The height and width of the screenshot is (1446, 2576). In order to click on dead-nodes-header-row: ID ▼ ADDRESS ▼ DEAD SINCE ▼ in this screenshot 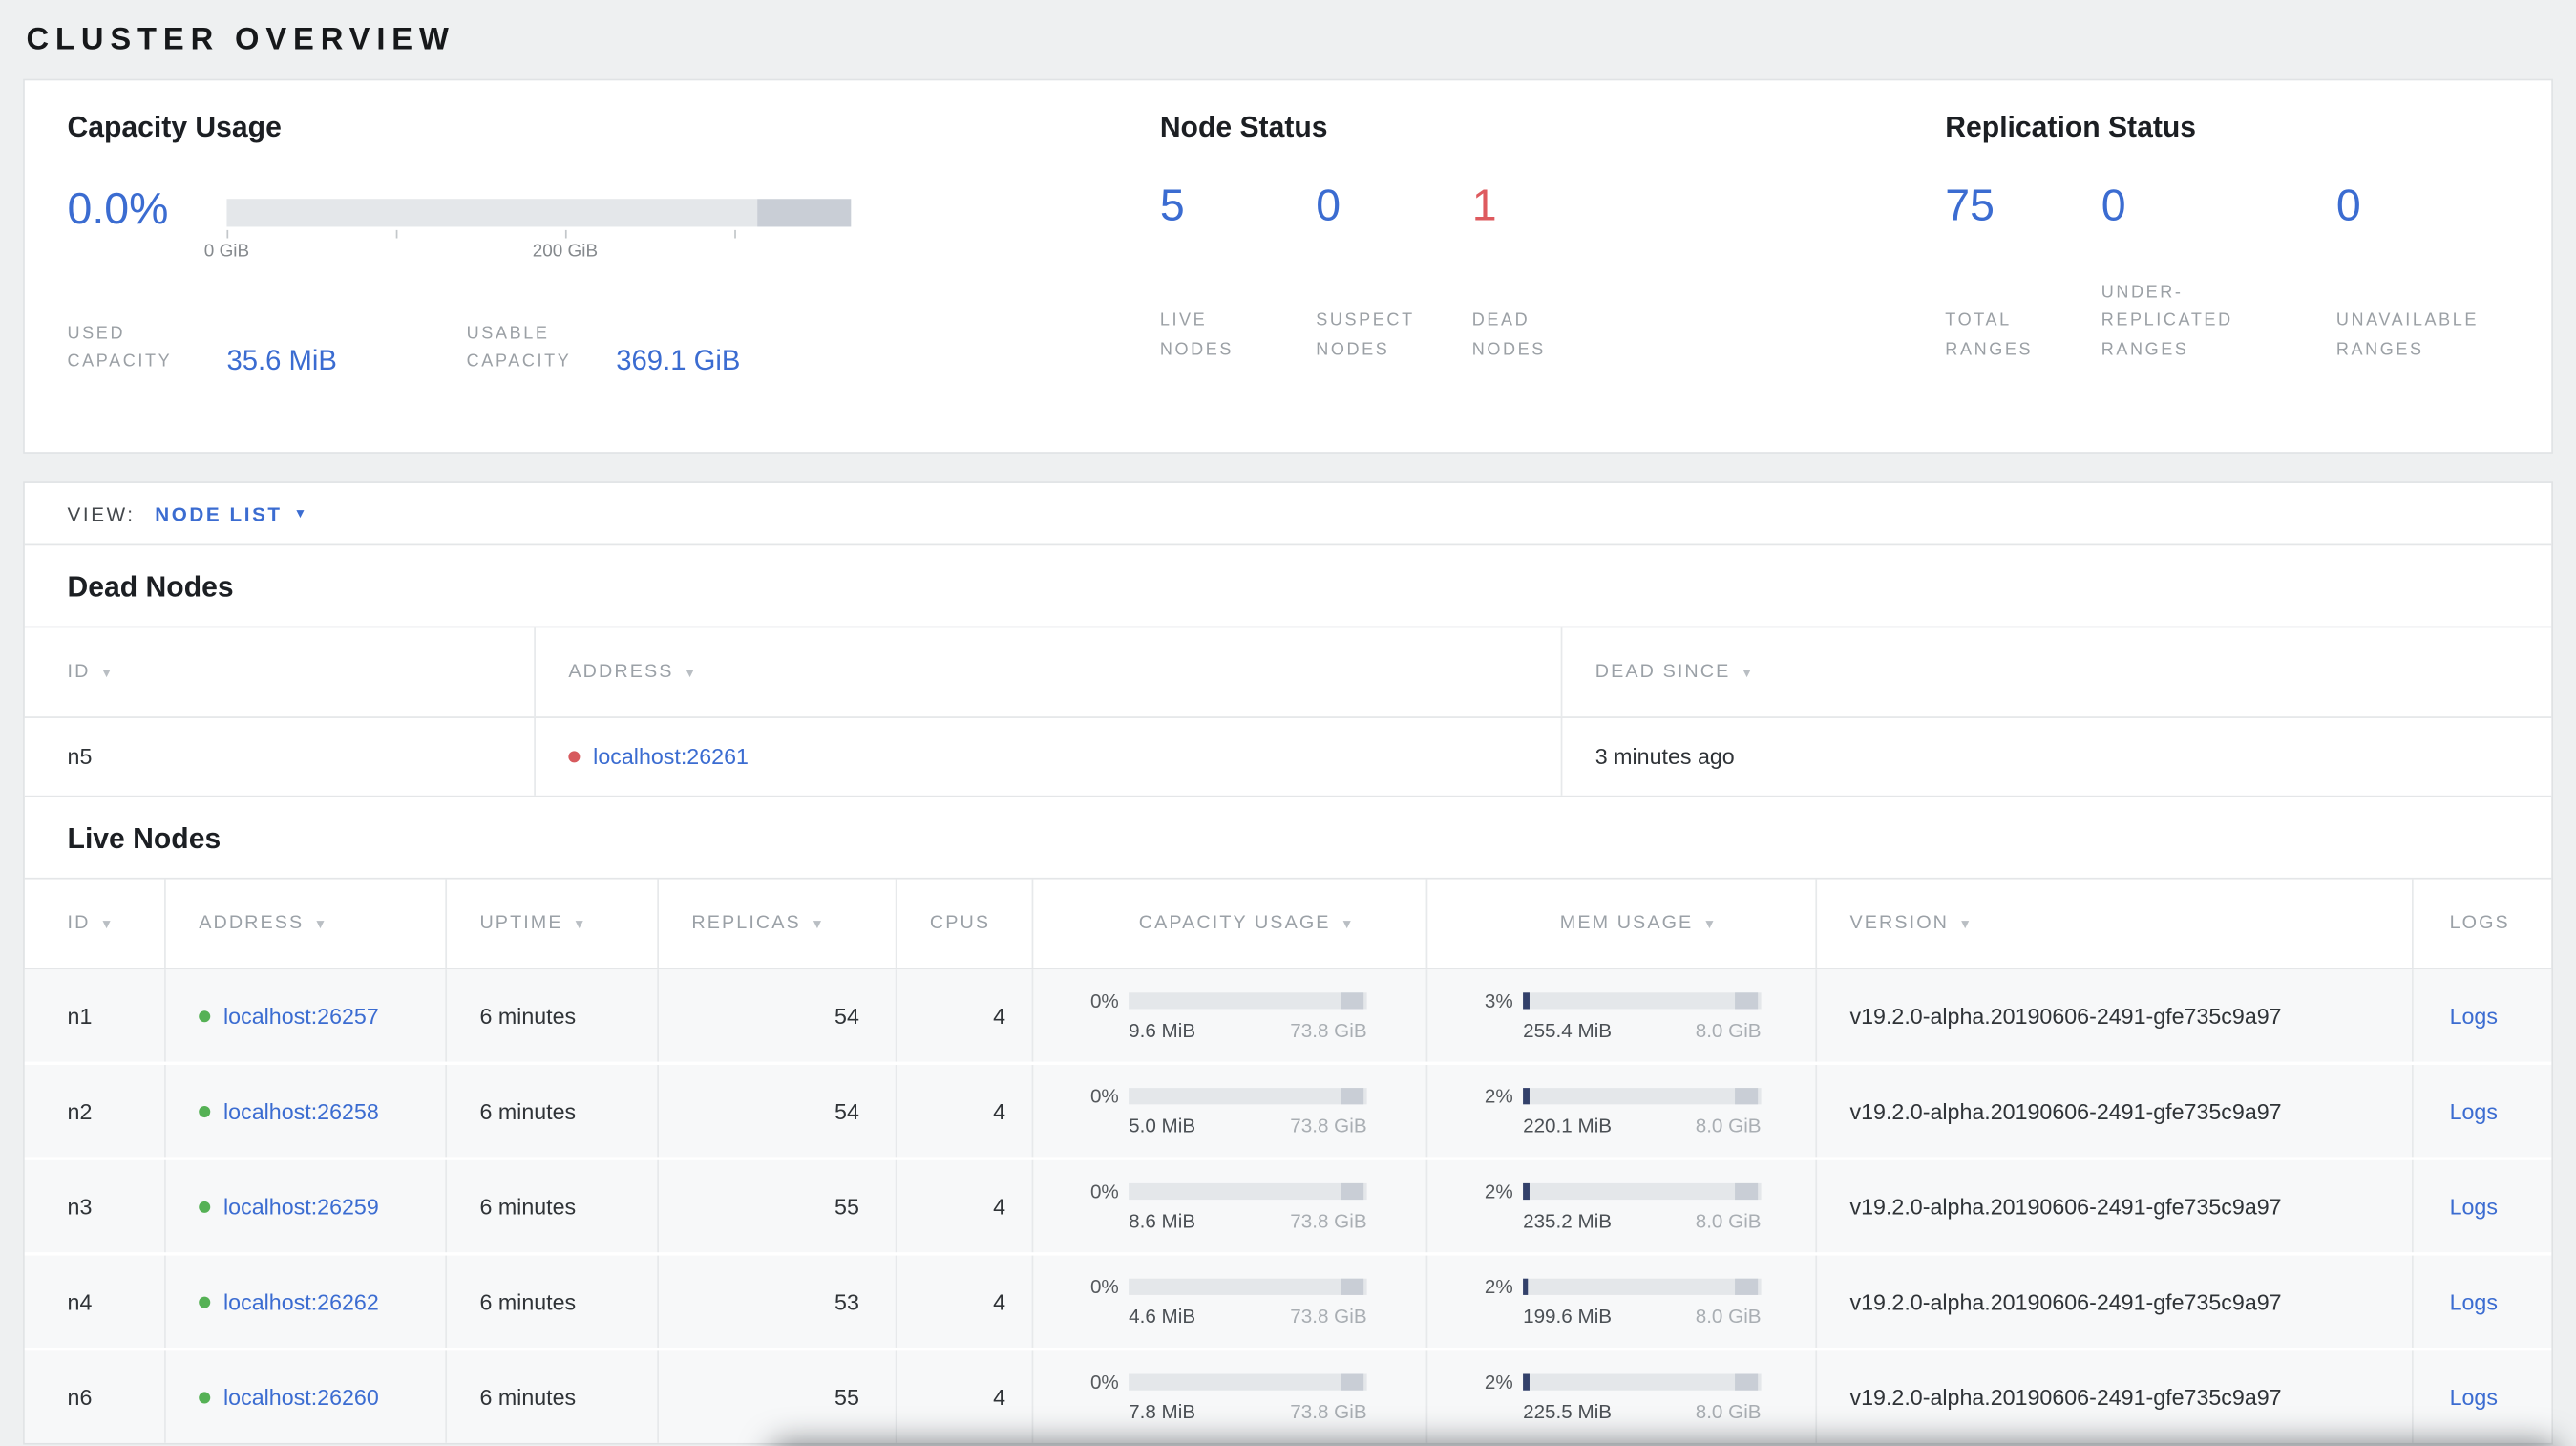, I will do `click(1288, 672)`.